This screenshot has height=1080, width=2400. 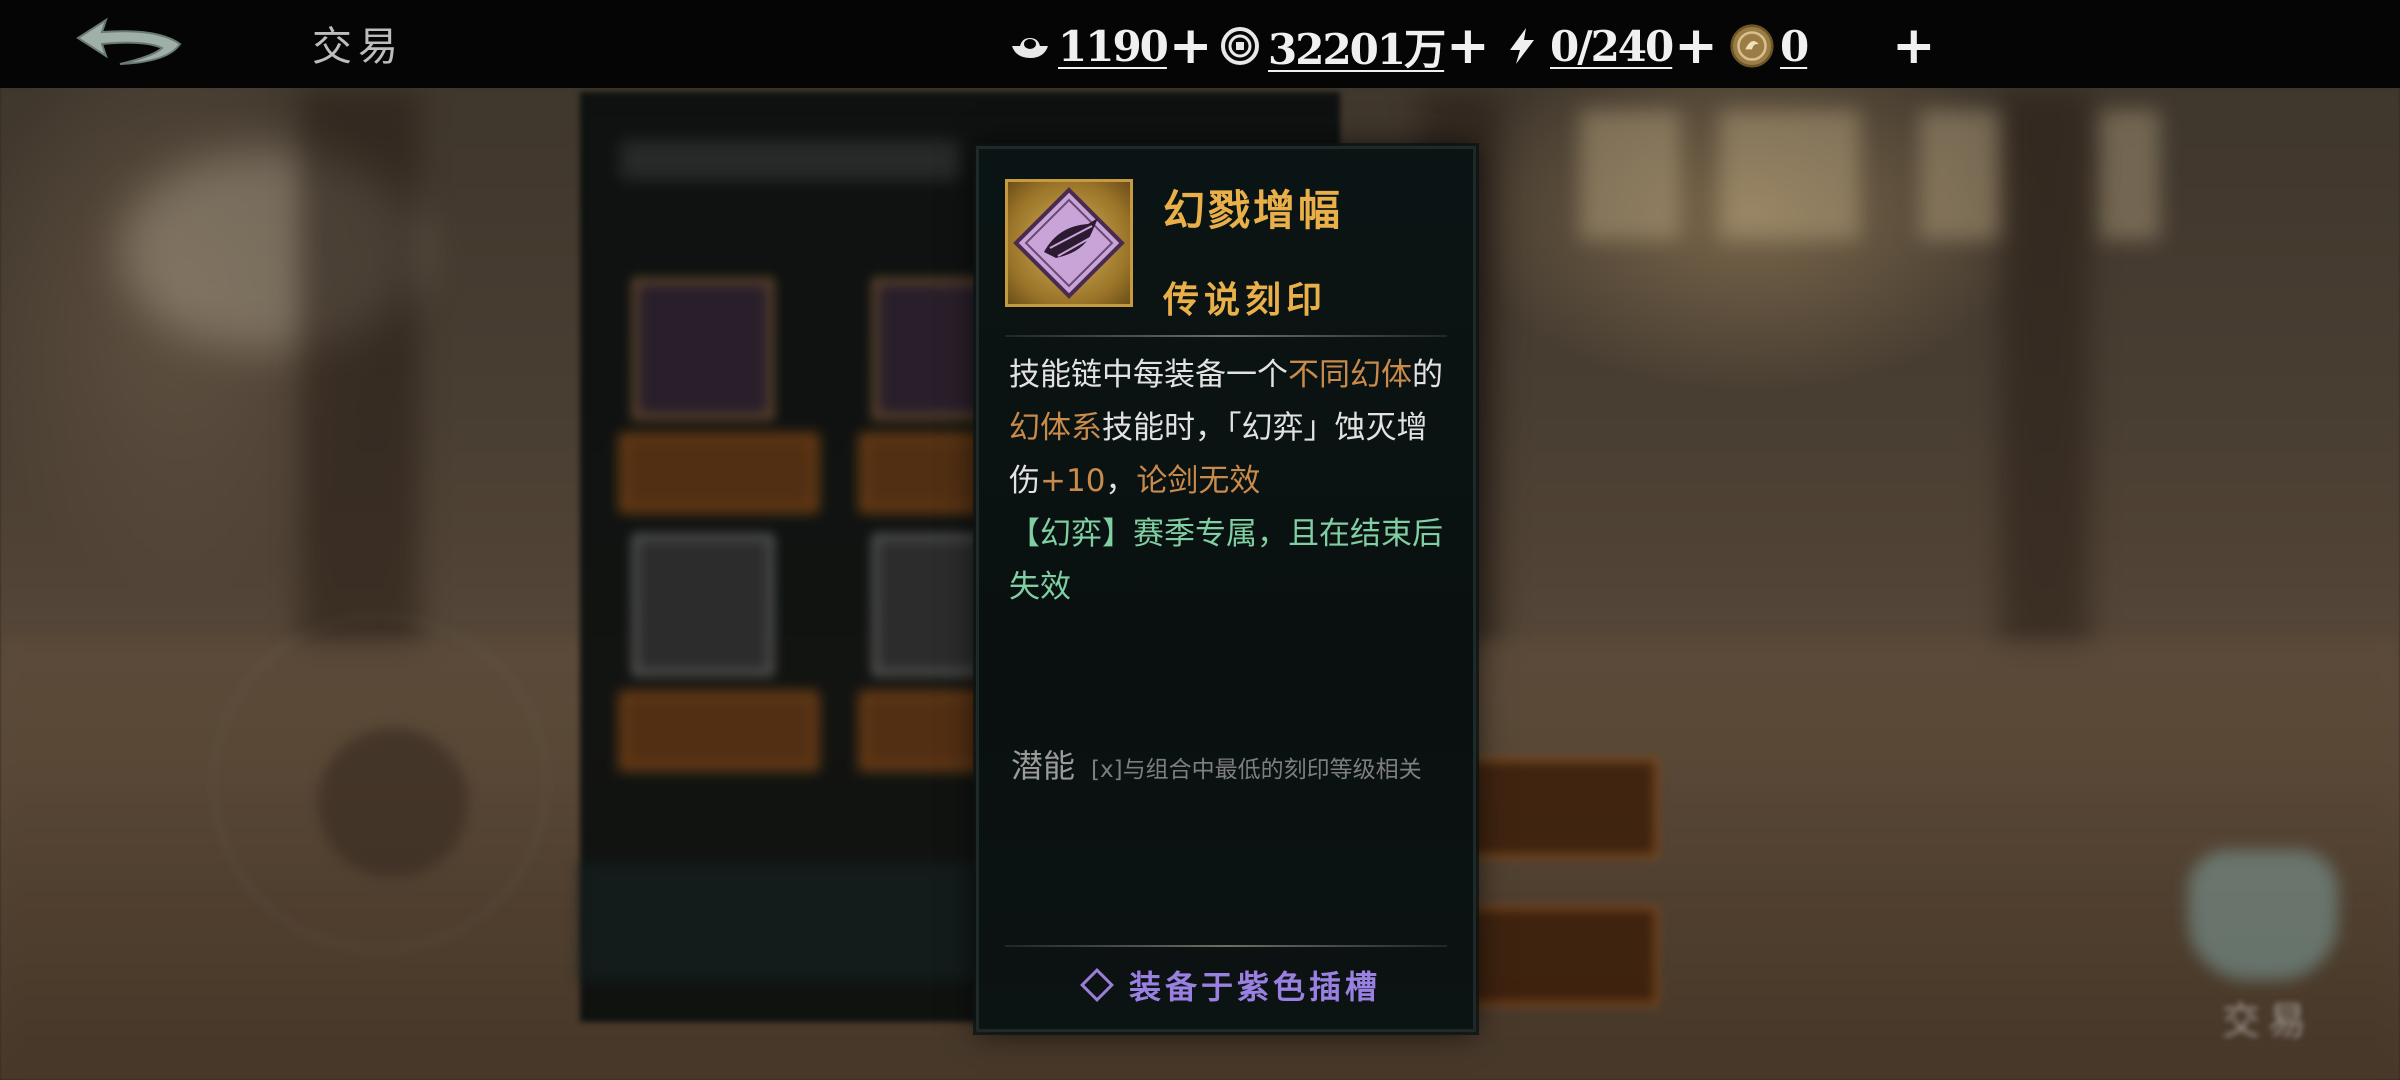 I want to click on inscription-slot, so click(x=703, y=349).